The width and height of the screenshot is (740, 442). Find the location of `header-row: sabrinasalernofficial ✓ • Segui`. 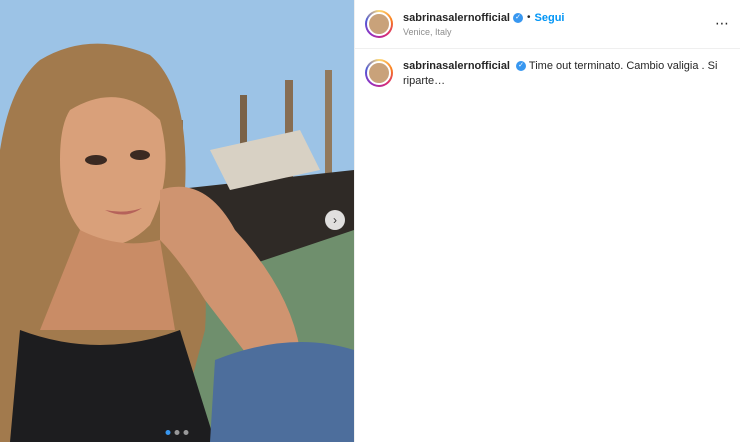

header-row: sabrinasalernofficial ✓ • Segui is located at coordinates (483, 18).